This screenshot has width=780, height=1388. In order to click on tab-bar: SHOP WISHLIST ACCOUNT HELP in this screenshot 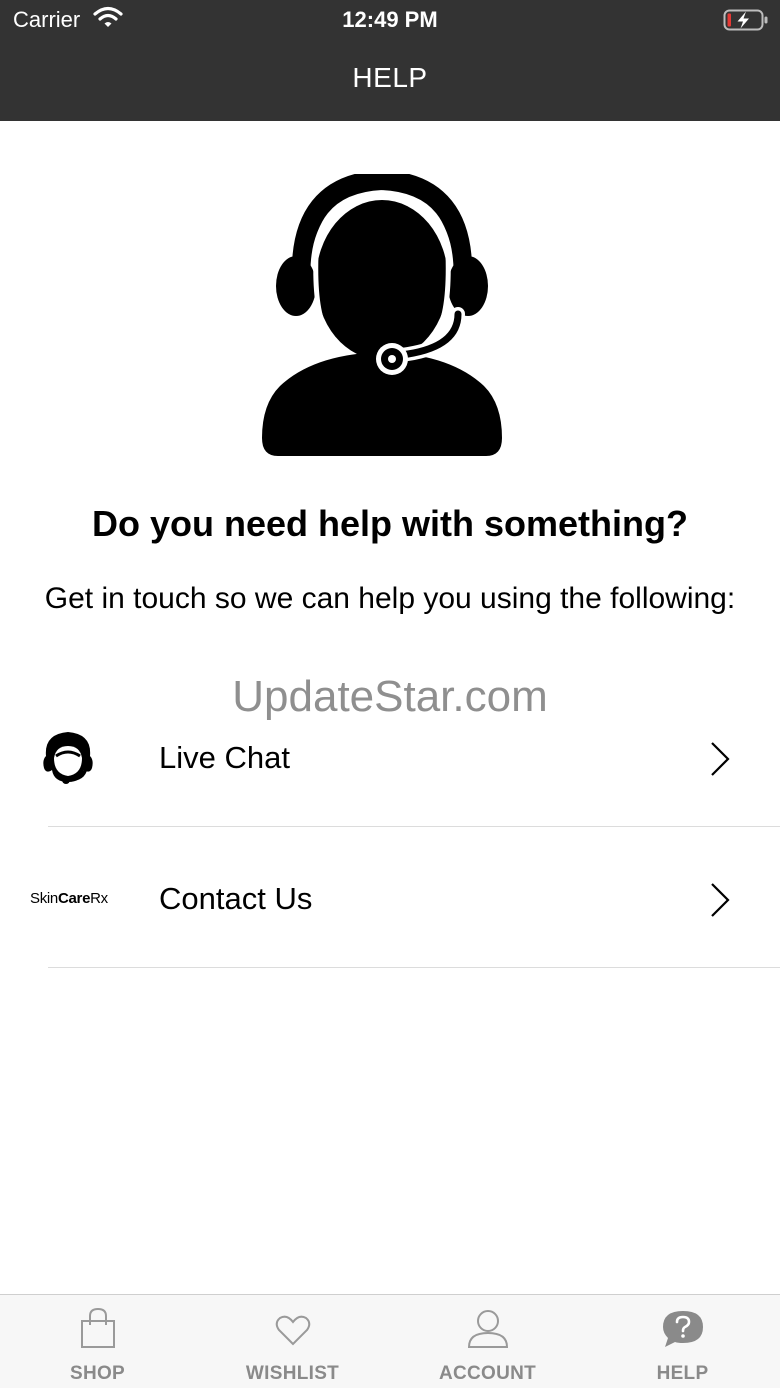, I will do `click(390, 1341)`.